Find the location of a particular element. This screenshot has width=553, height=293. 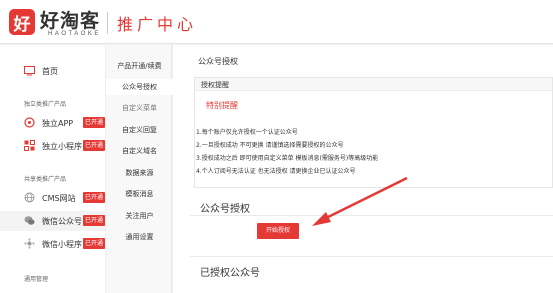

logo-subtitle: HAOTAOKE is located at coordinates (74, 34).